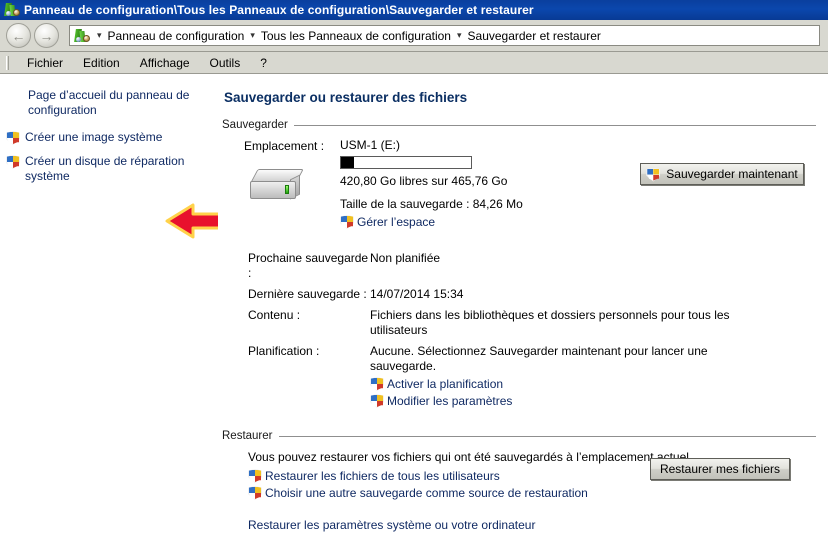 The image size is (828, 553). I want to click on table-row: Prochaine sauvegarde : Non planifiée, so click(532, 266).